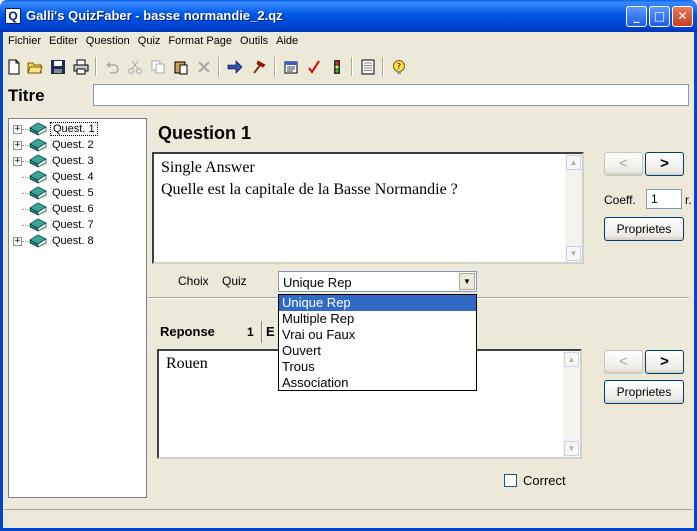  I want to click on tree-item-label: Quest. 5, so click(73, 193).